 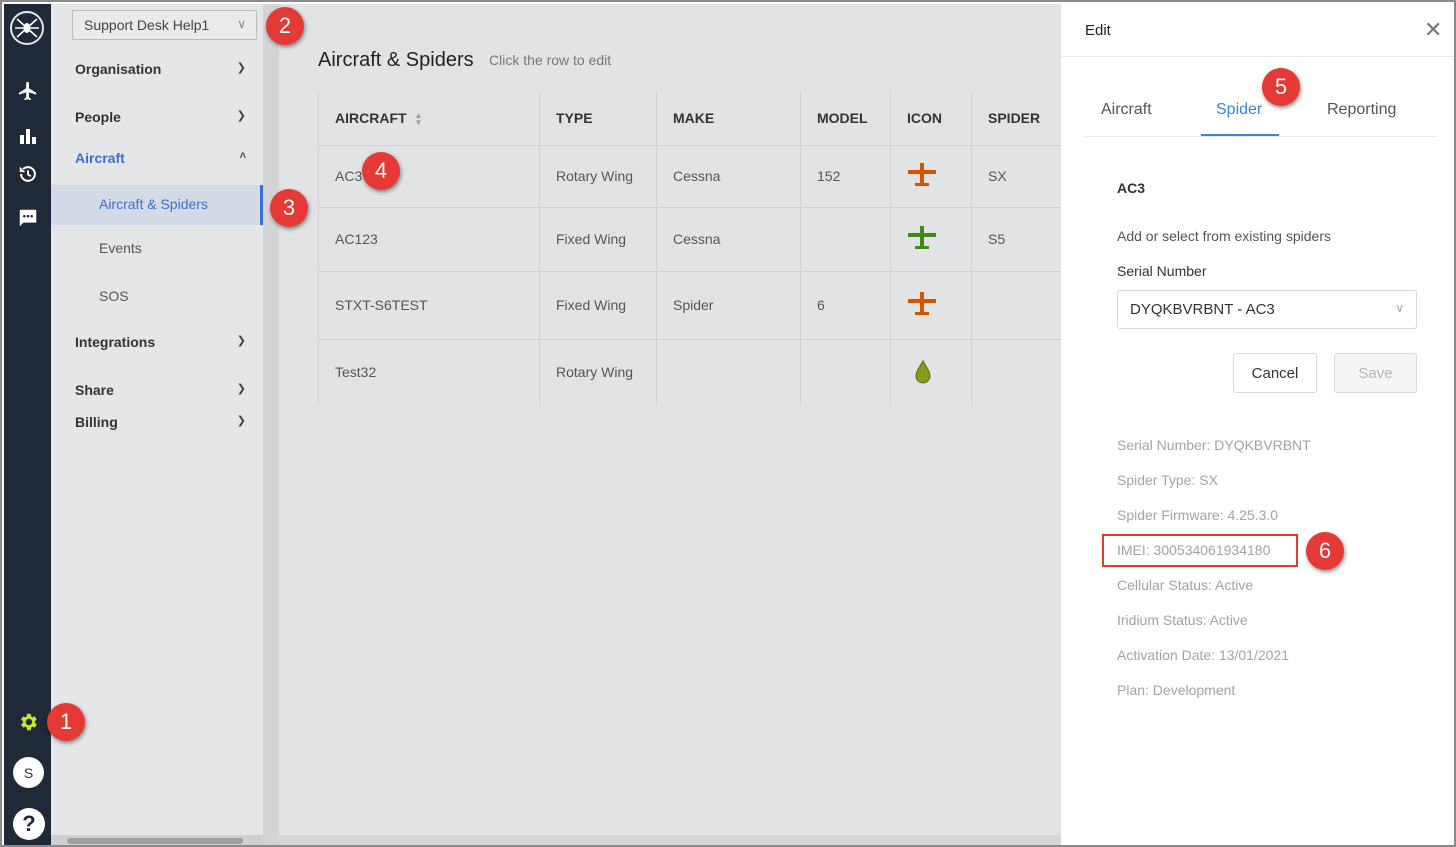 I want to click on nav-section-label: Organisation, so click(x=118, y=69).